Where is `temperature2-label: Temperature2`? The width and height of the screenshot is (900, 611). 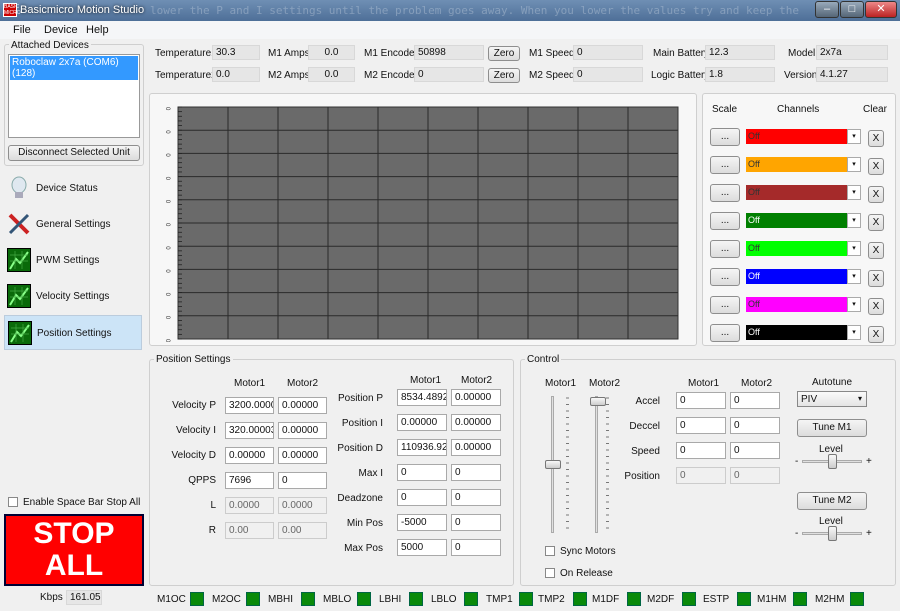 temperature2-label: Temperature2 is located at coordinates (186, 75).